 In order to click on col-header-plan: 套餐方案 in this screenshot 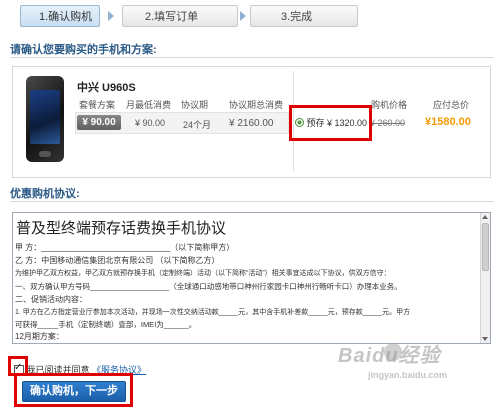, I will do `click(97, 105)`.